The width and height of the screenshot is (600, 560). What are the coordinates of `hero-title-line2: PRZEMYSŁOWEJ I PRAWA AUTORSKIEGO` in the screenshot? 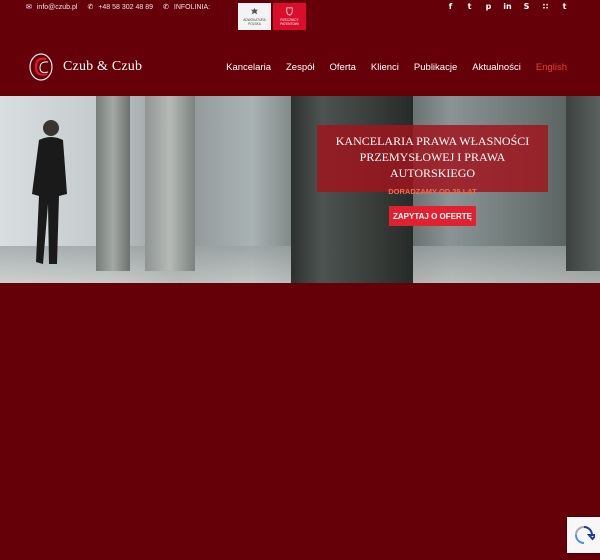 It's located at (432, 165).